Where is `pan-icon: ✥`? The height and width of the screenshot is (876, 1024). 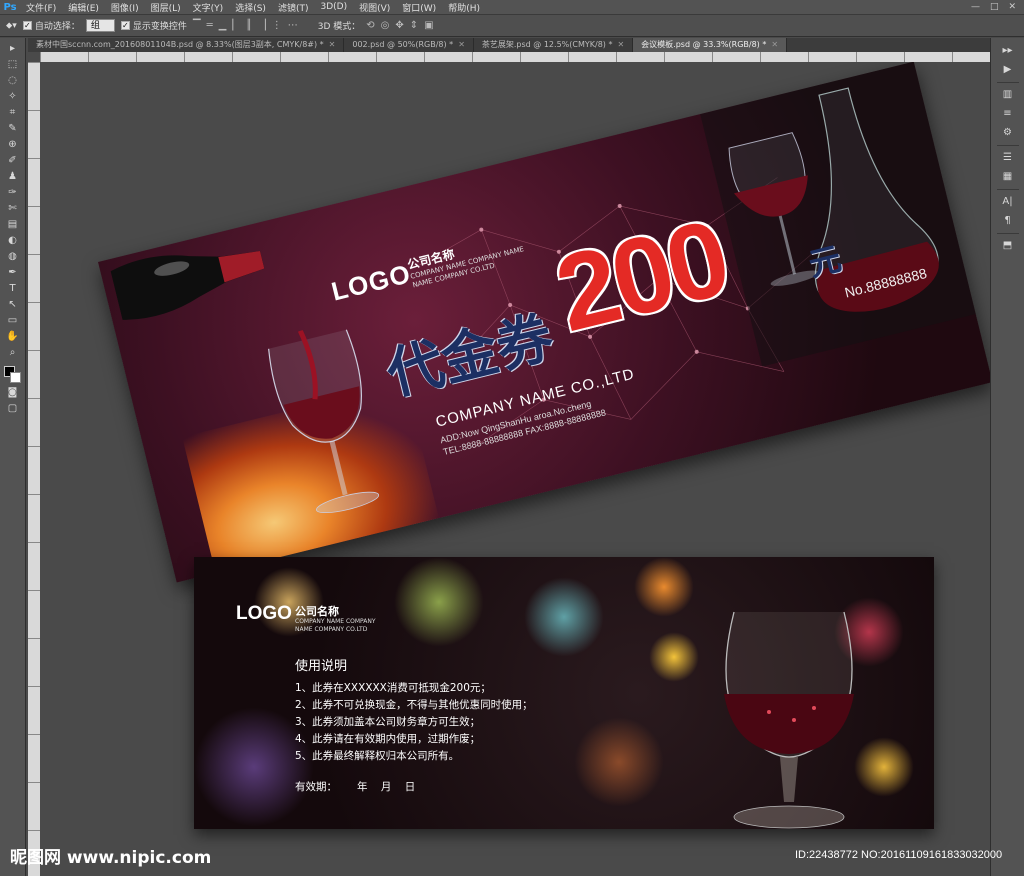 pan-icon: ✥ is located at coordinates (399, 25).